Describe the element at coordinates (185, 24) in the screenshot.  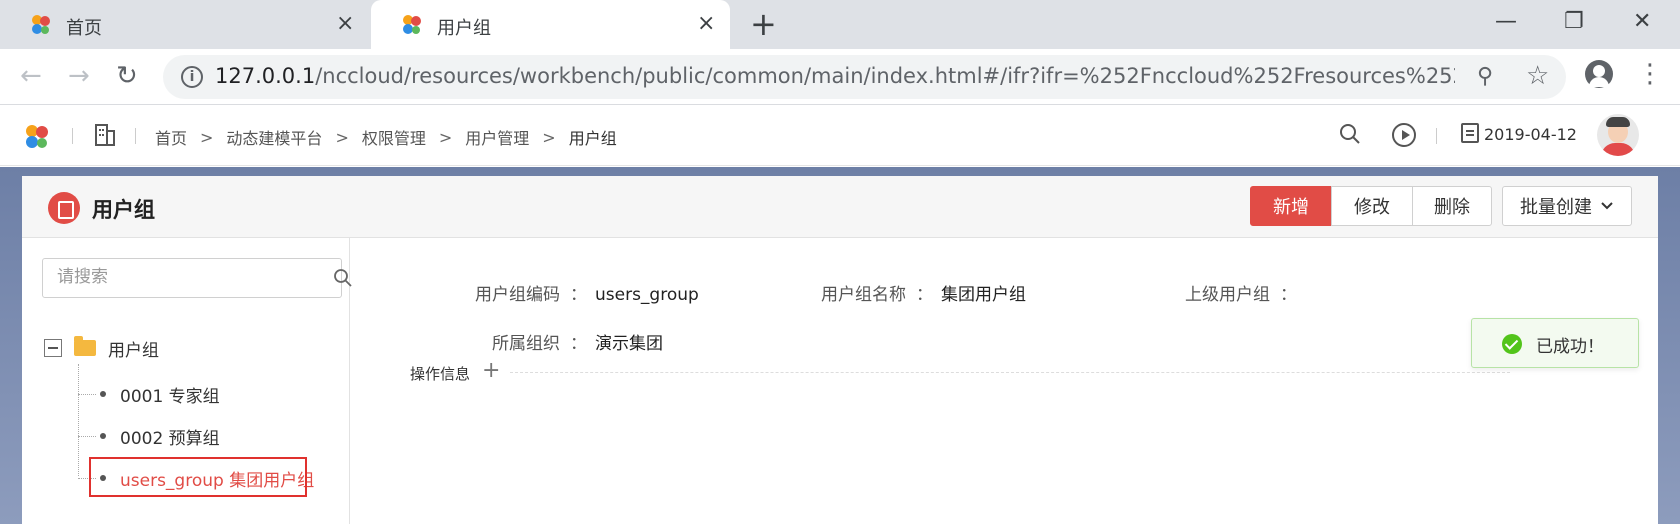
I see `browser-tab-home: 首页 ×` at that location.